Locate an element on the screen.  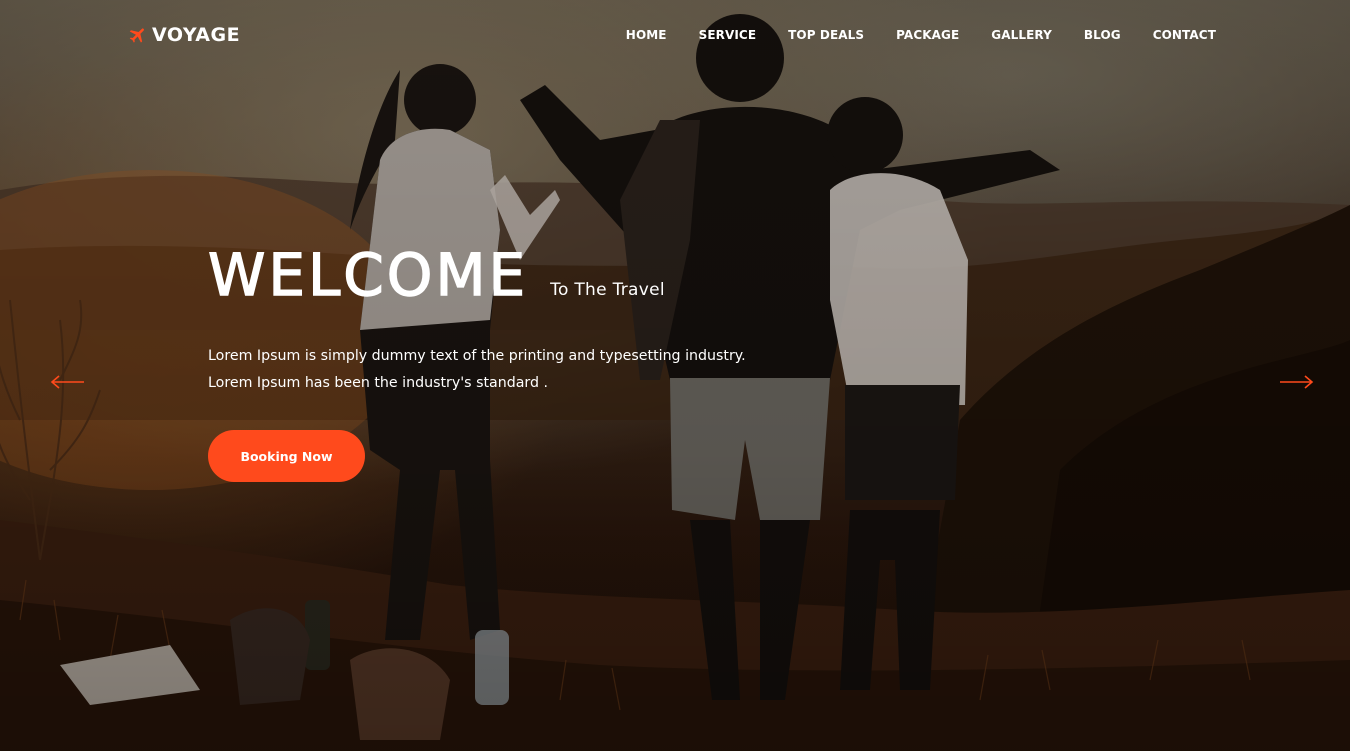
slider-prev-button is located at coordinates (68, 382).